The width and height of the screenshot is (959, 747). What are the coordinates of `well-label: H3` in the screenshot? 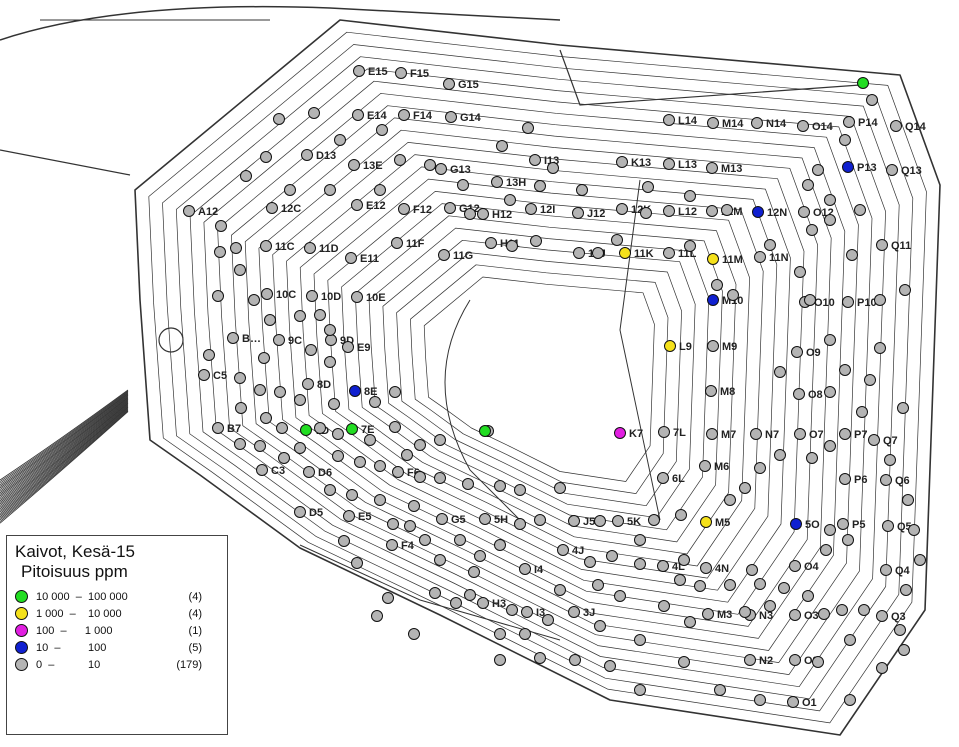 It's located at (499, 604).